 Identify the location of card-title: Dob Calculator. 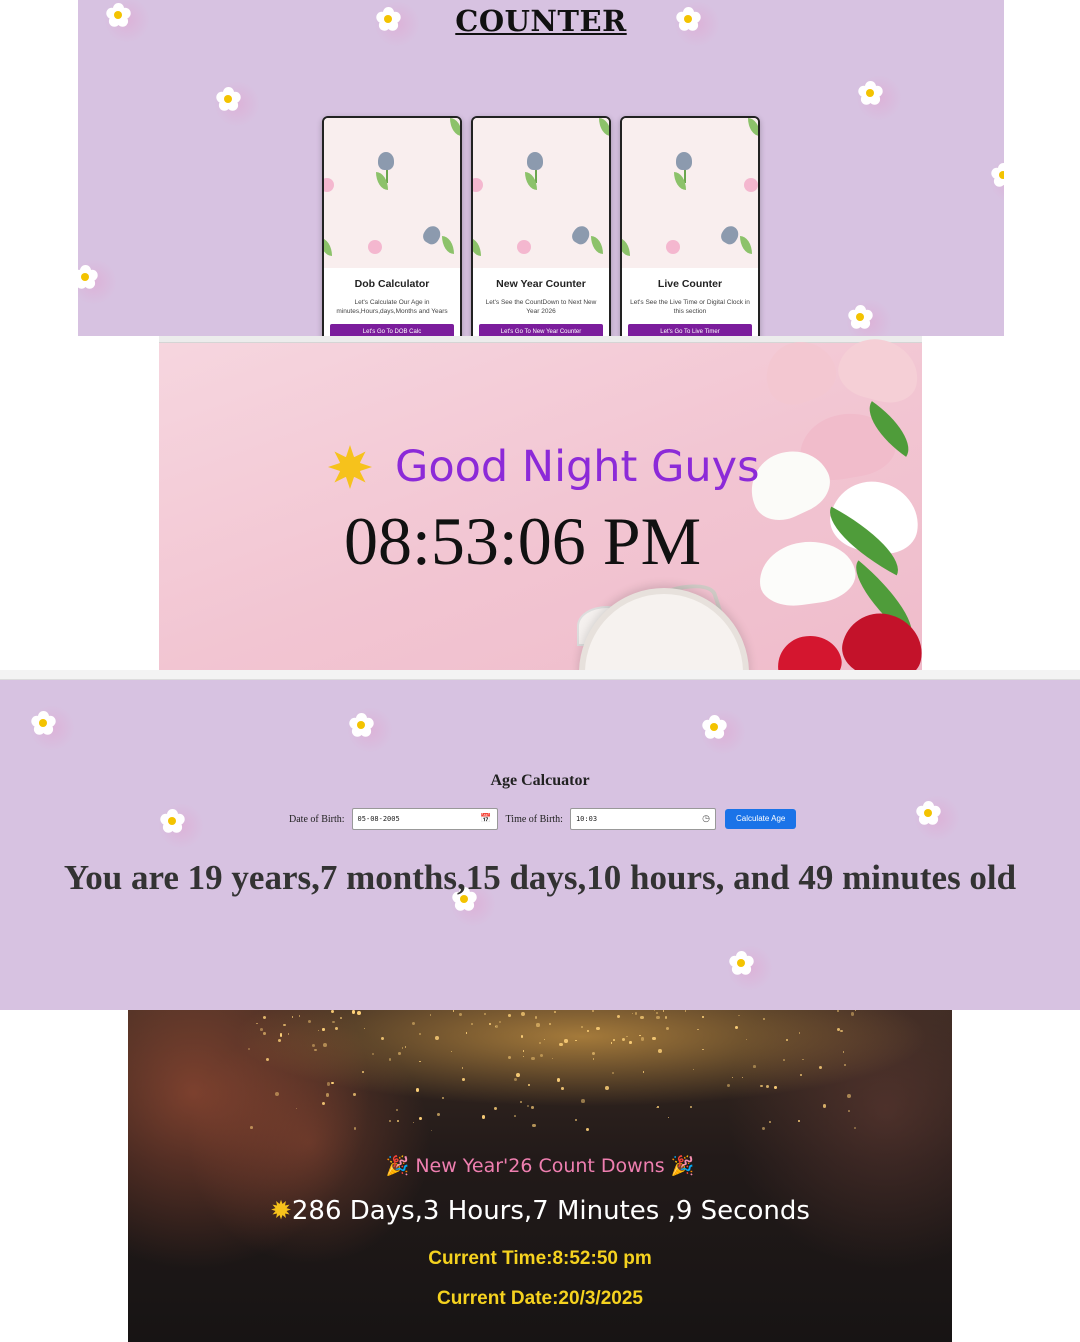
(392, 284).